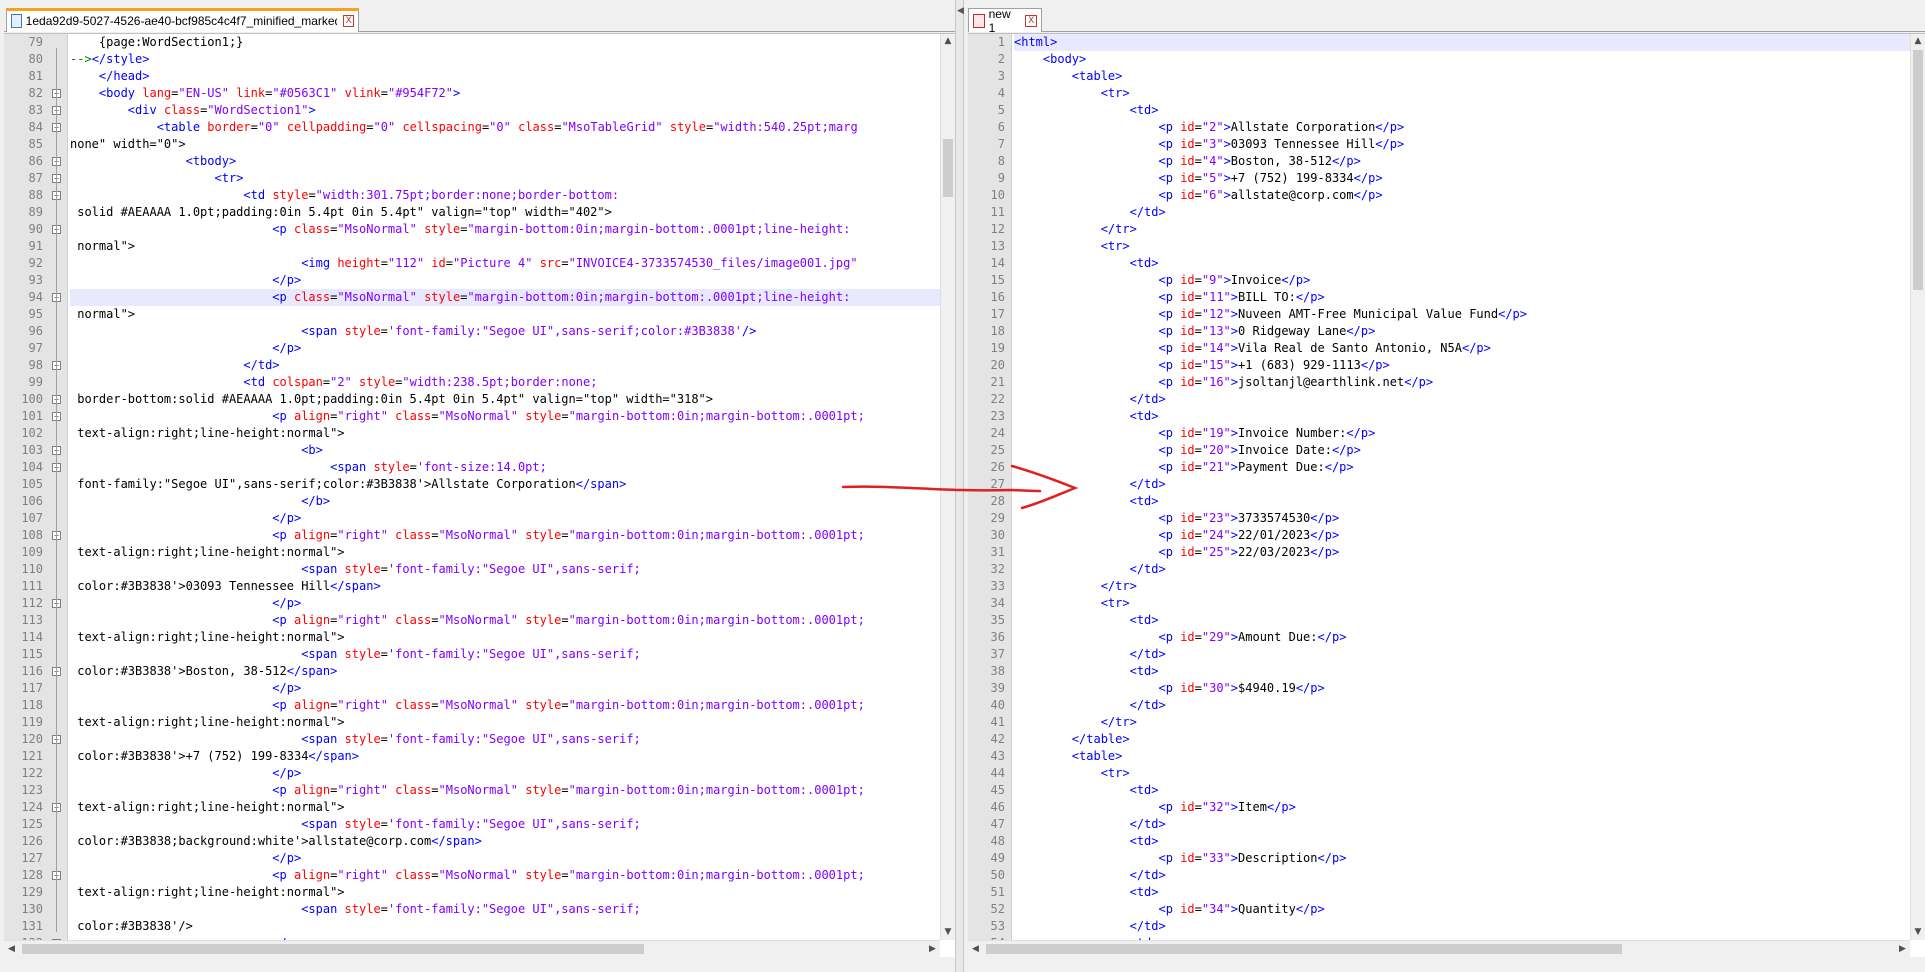 The width and height of the screenshot is (1925, 972). What do you see at coordinates (505, 671) in the screenshot?
I see `code-line: color:#3B3838'>Boston, 38-512</span>` at bounding box center [505, 671].